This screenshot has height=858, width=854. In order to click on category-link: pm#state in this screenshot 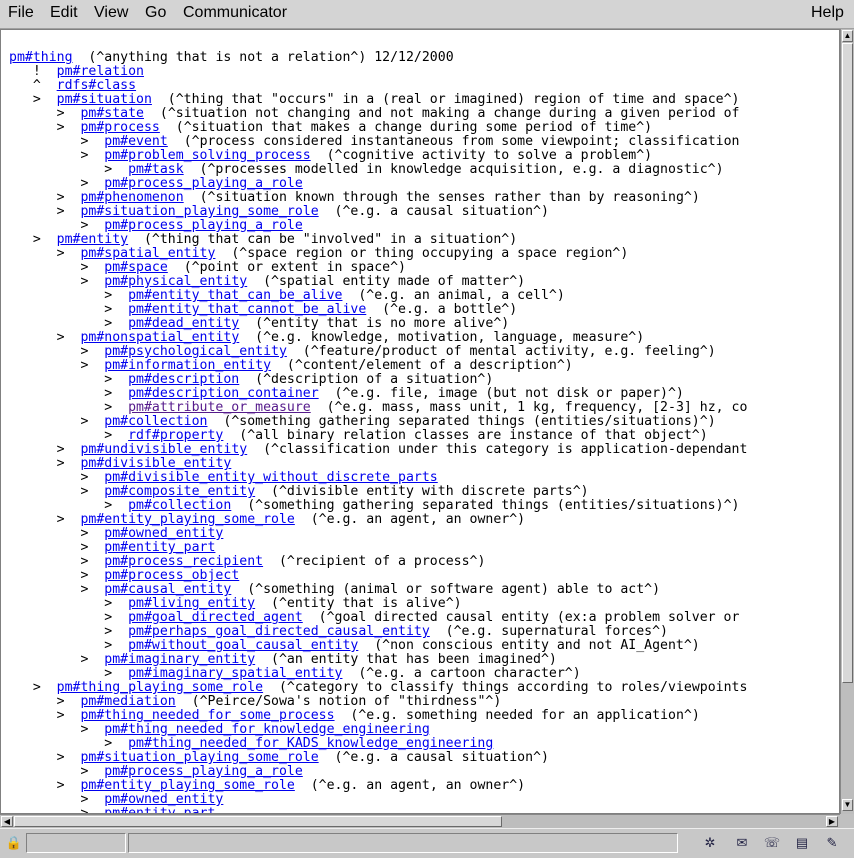, I will do `click(112, 113)`.